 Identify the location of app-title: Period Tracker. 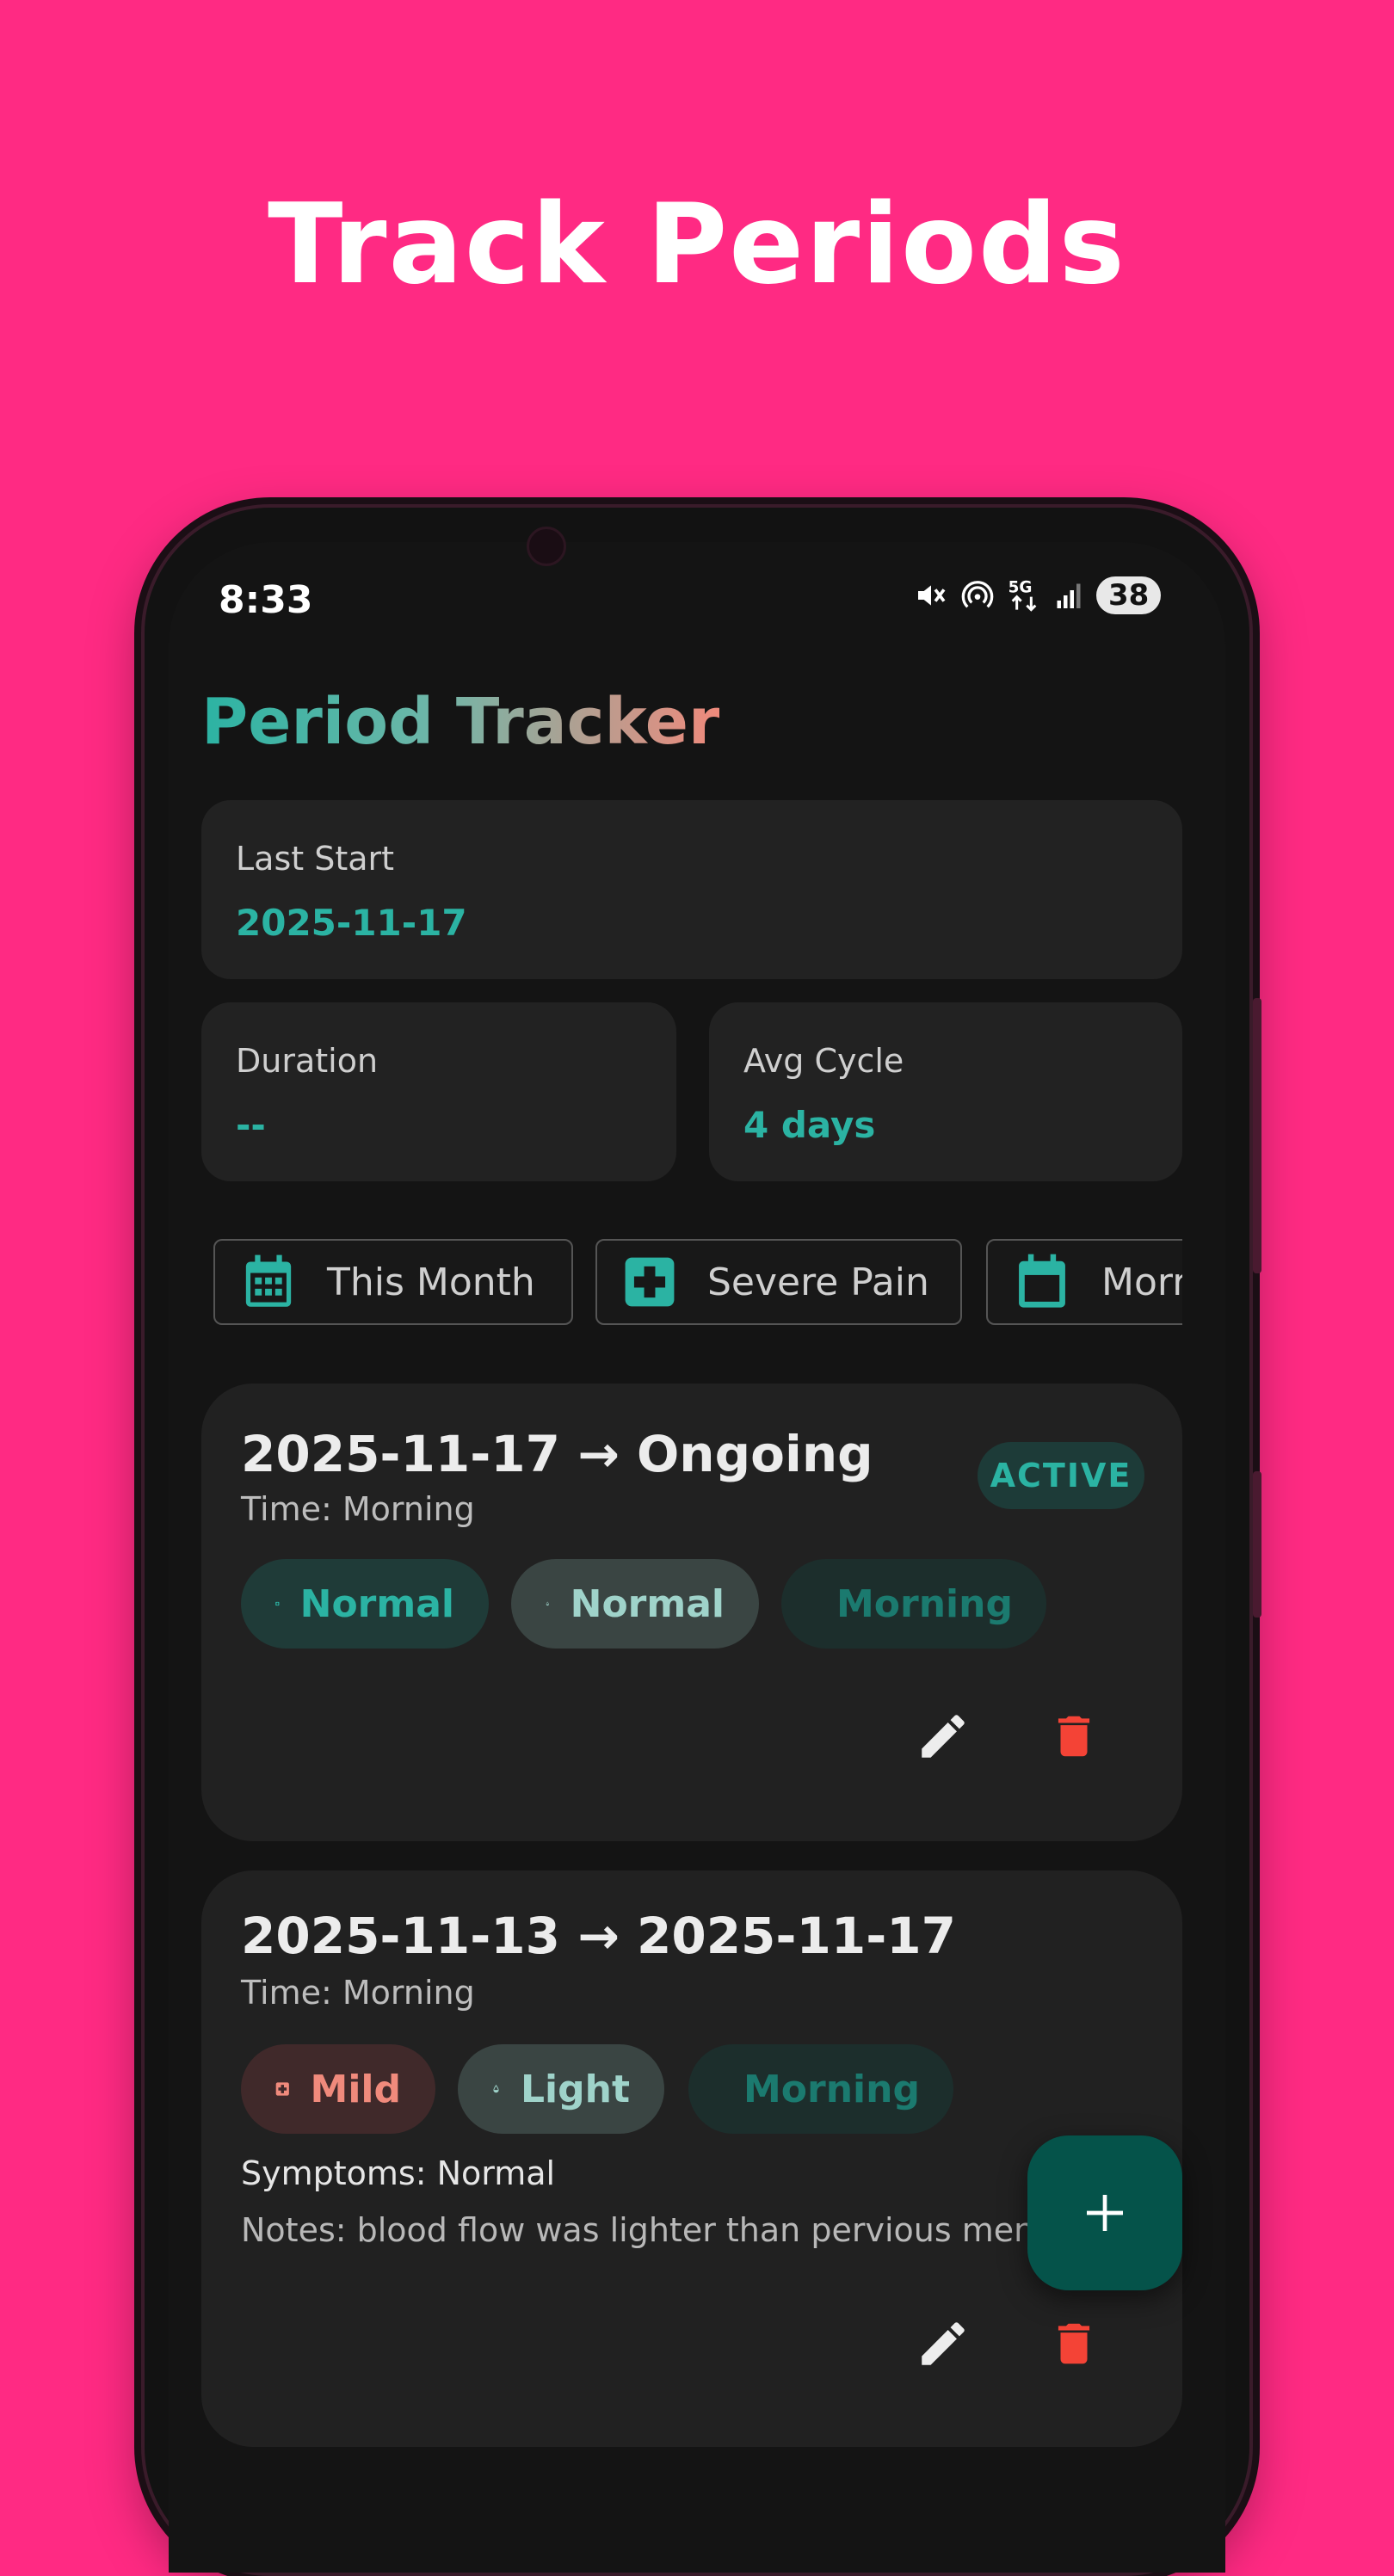
(460, 722).